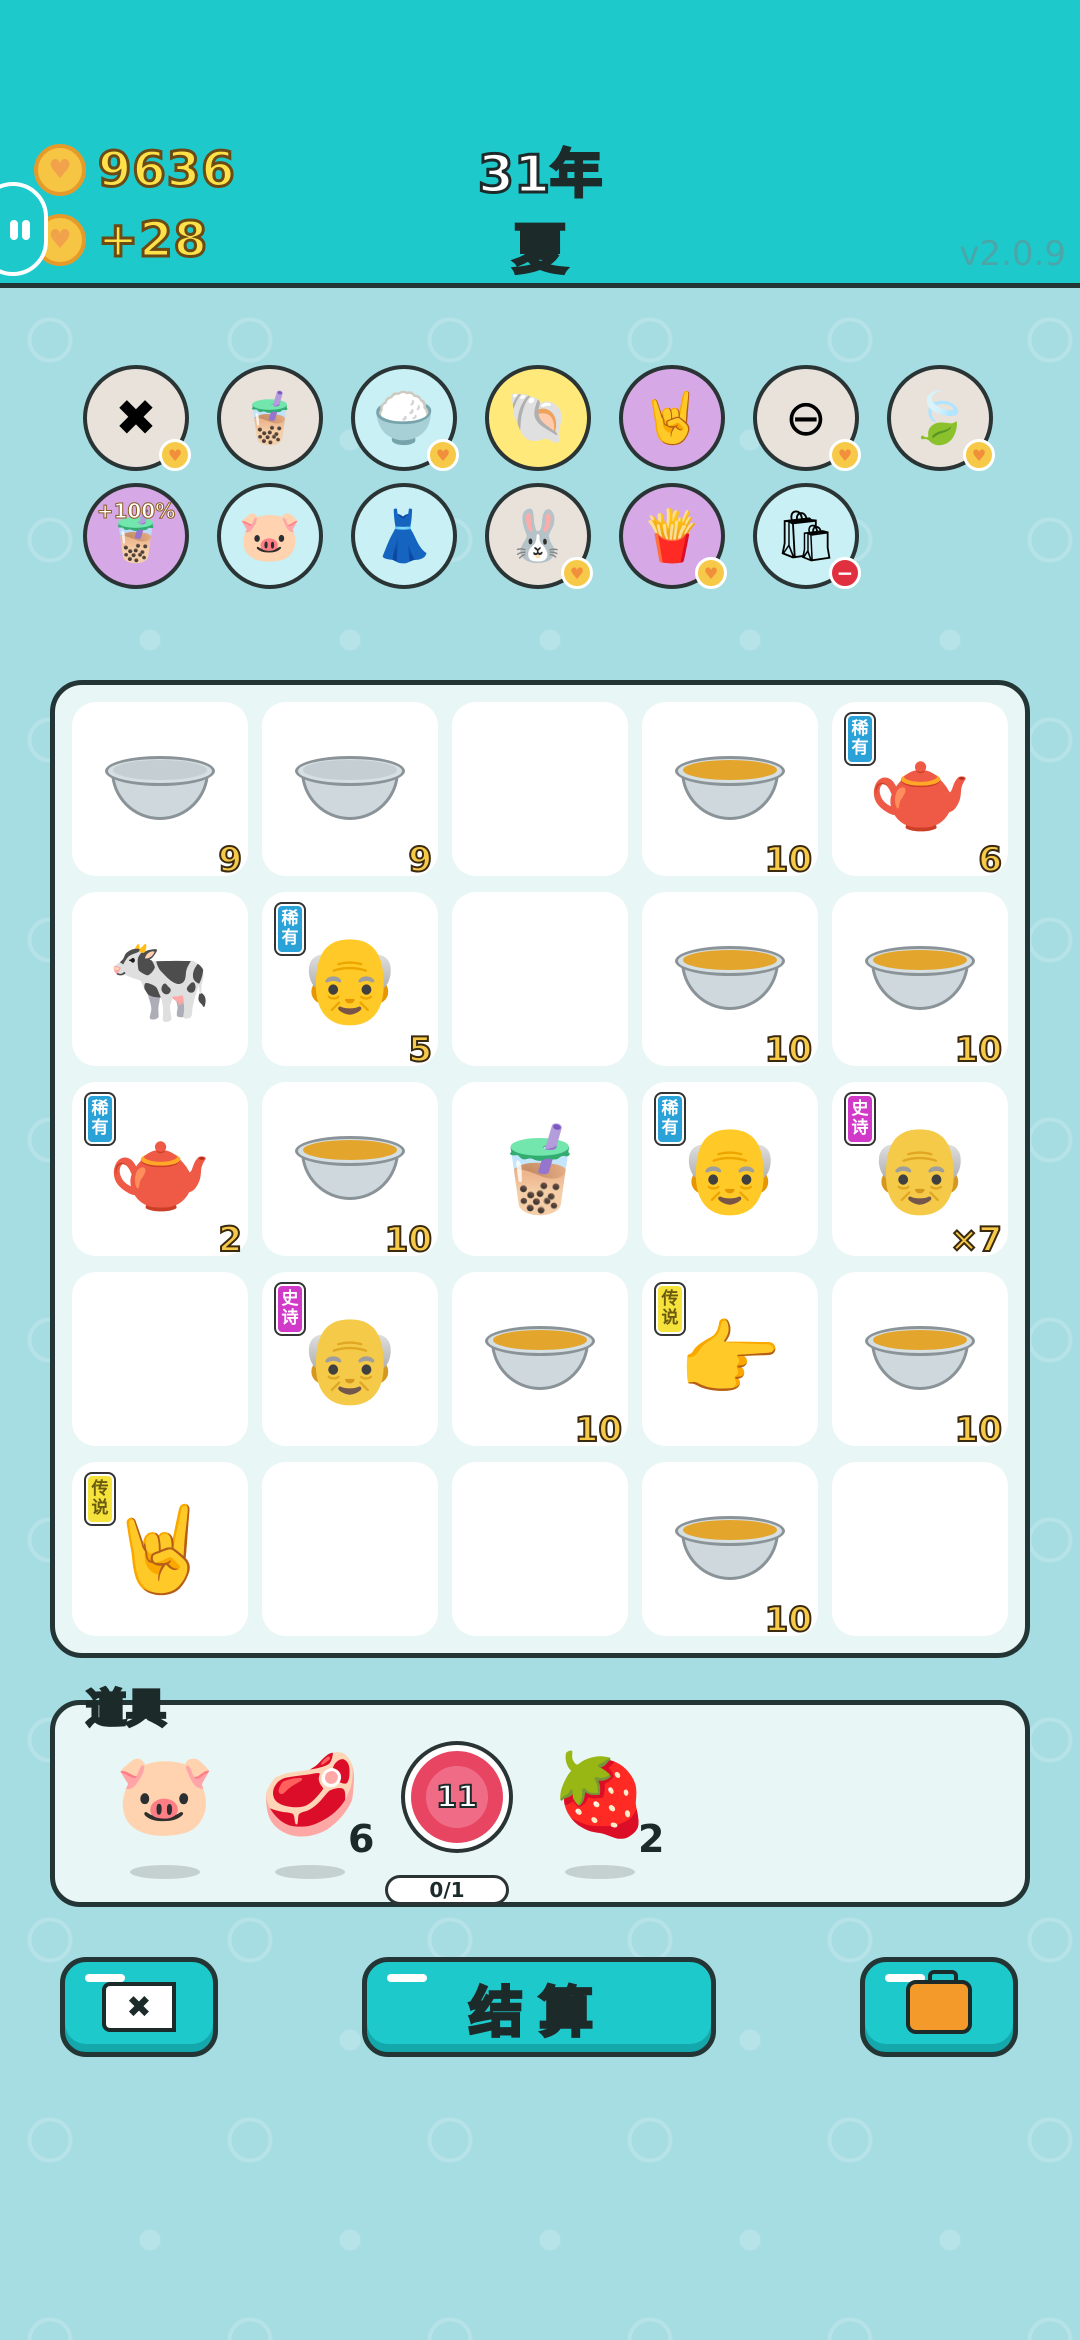  I want to click on tag-x-icon: ✖ ♥, so click(137, 418).